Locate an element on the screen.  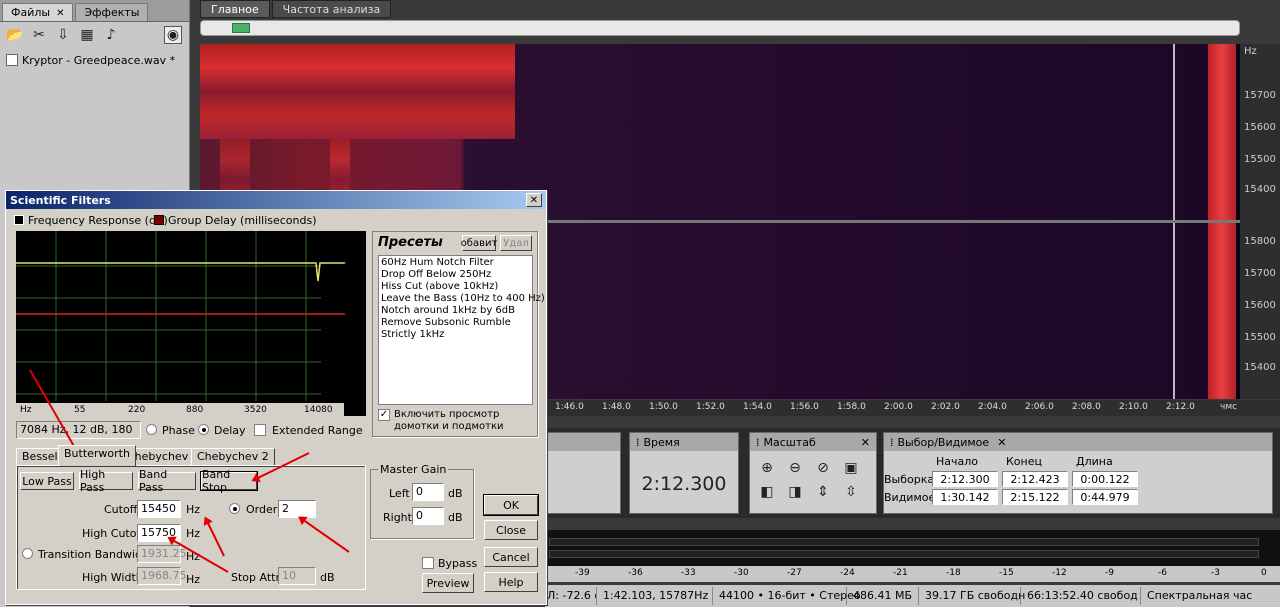
preset-item: 60Hz Hum Notch Filter is located at coordinates (455, 263).